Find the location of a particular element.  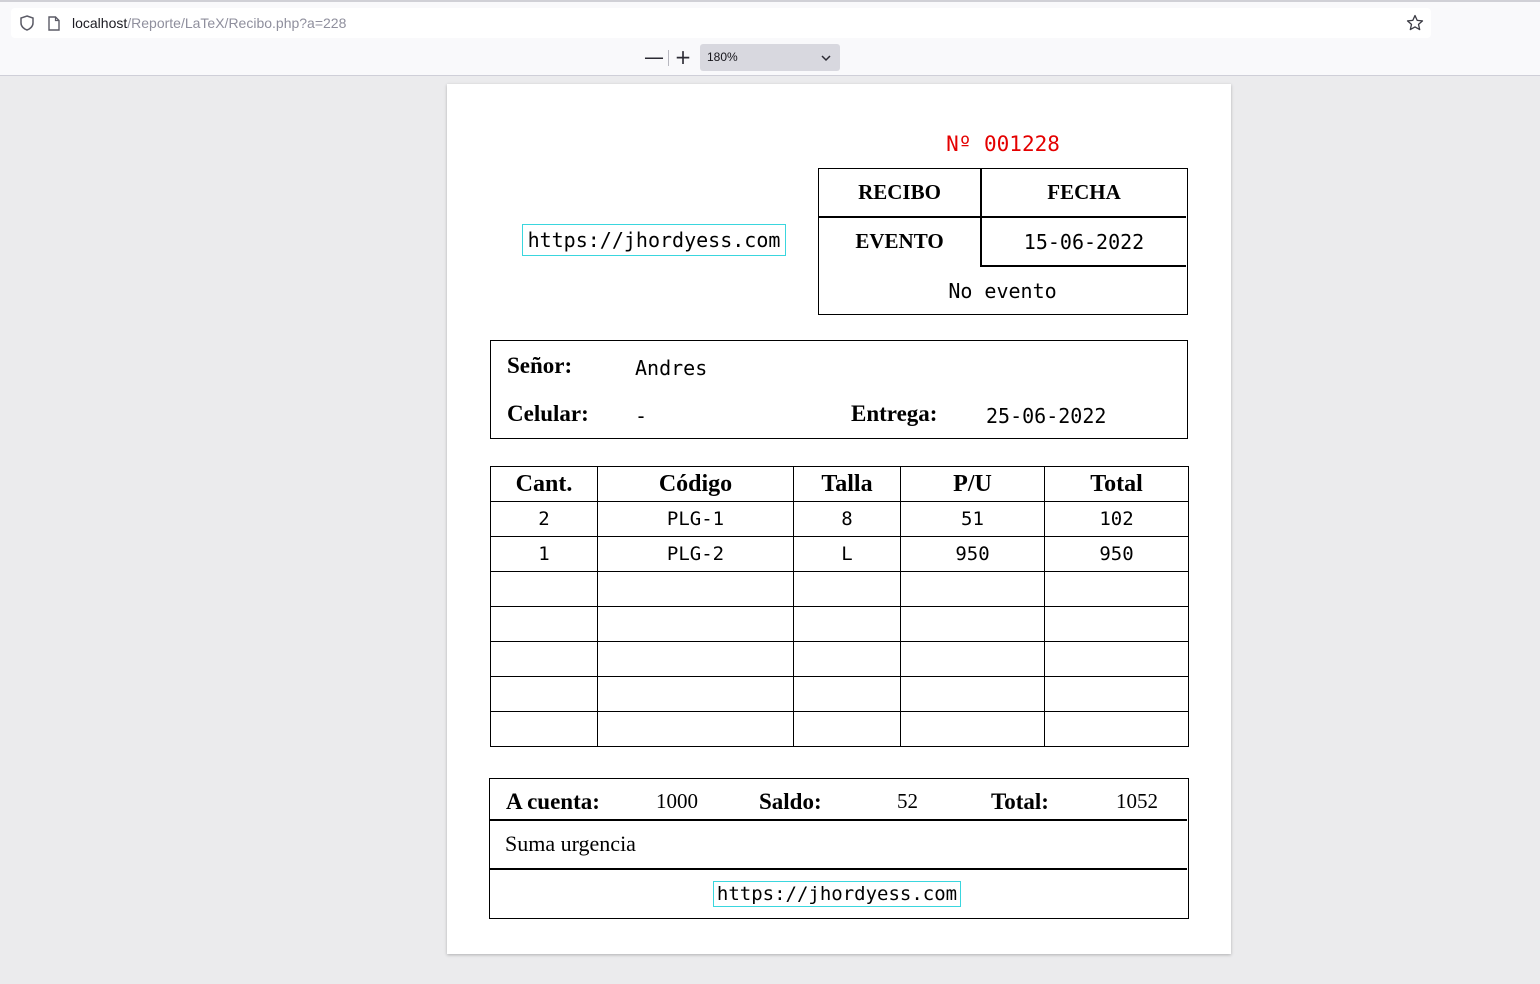

celular-label: Celular: is located at coordinates (548, 413).